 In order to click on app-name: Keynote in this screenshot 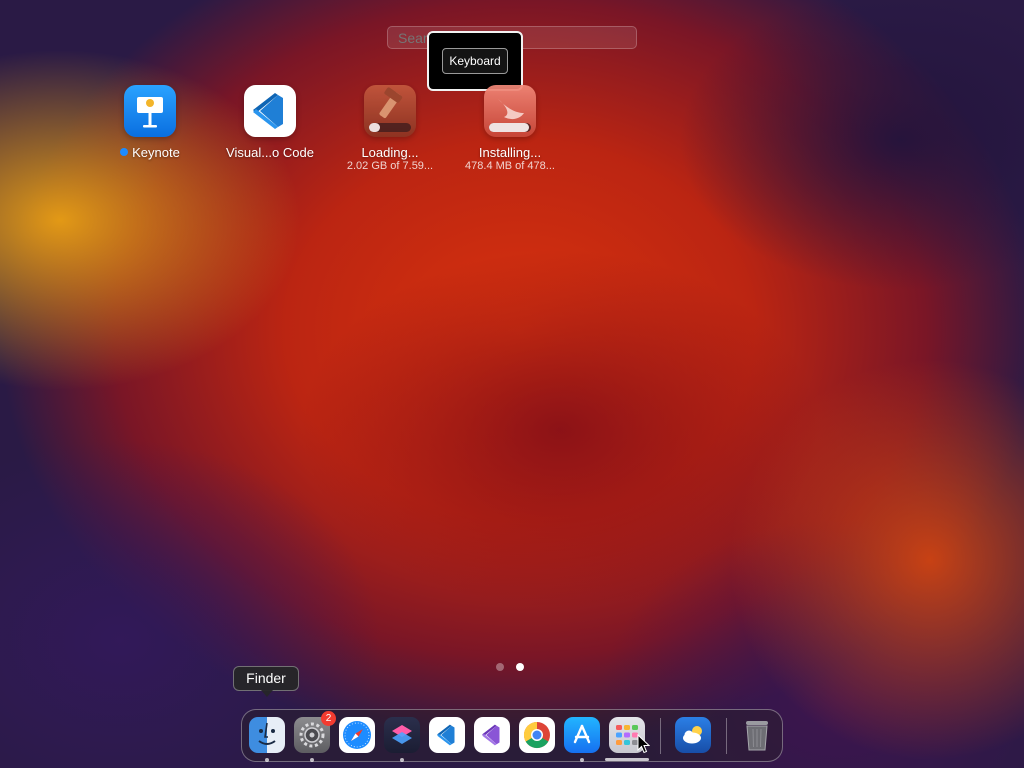, I will do `click(156, 152)`.